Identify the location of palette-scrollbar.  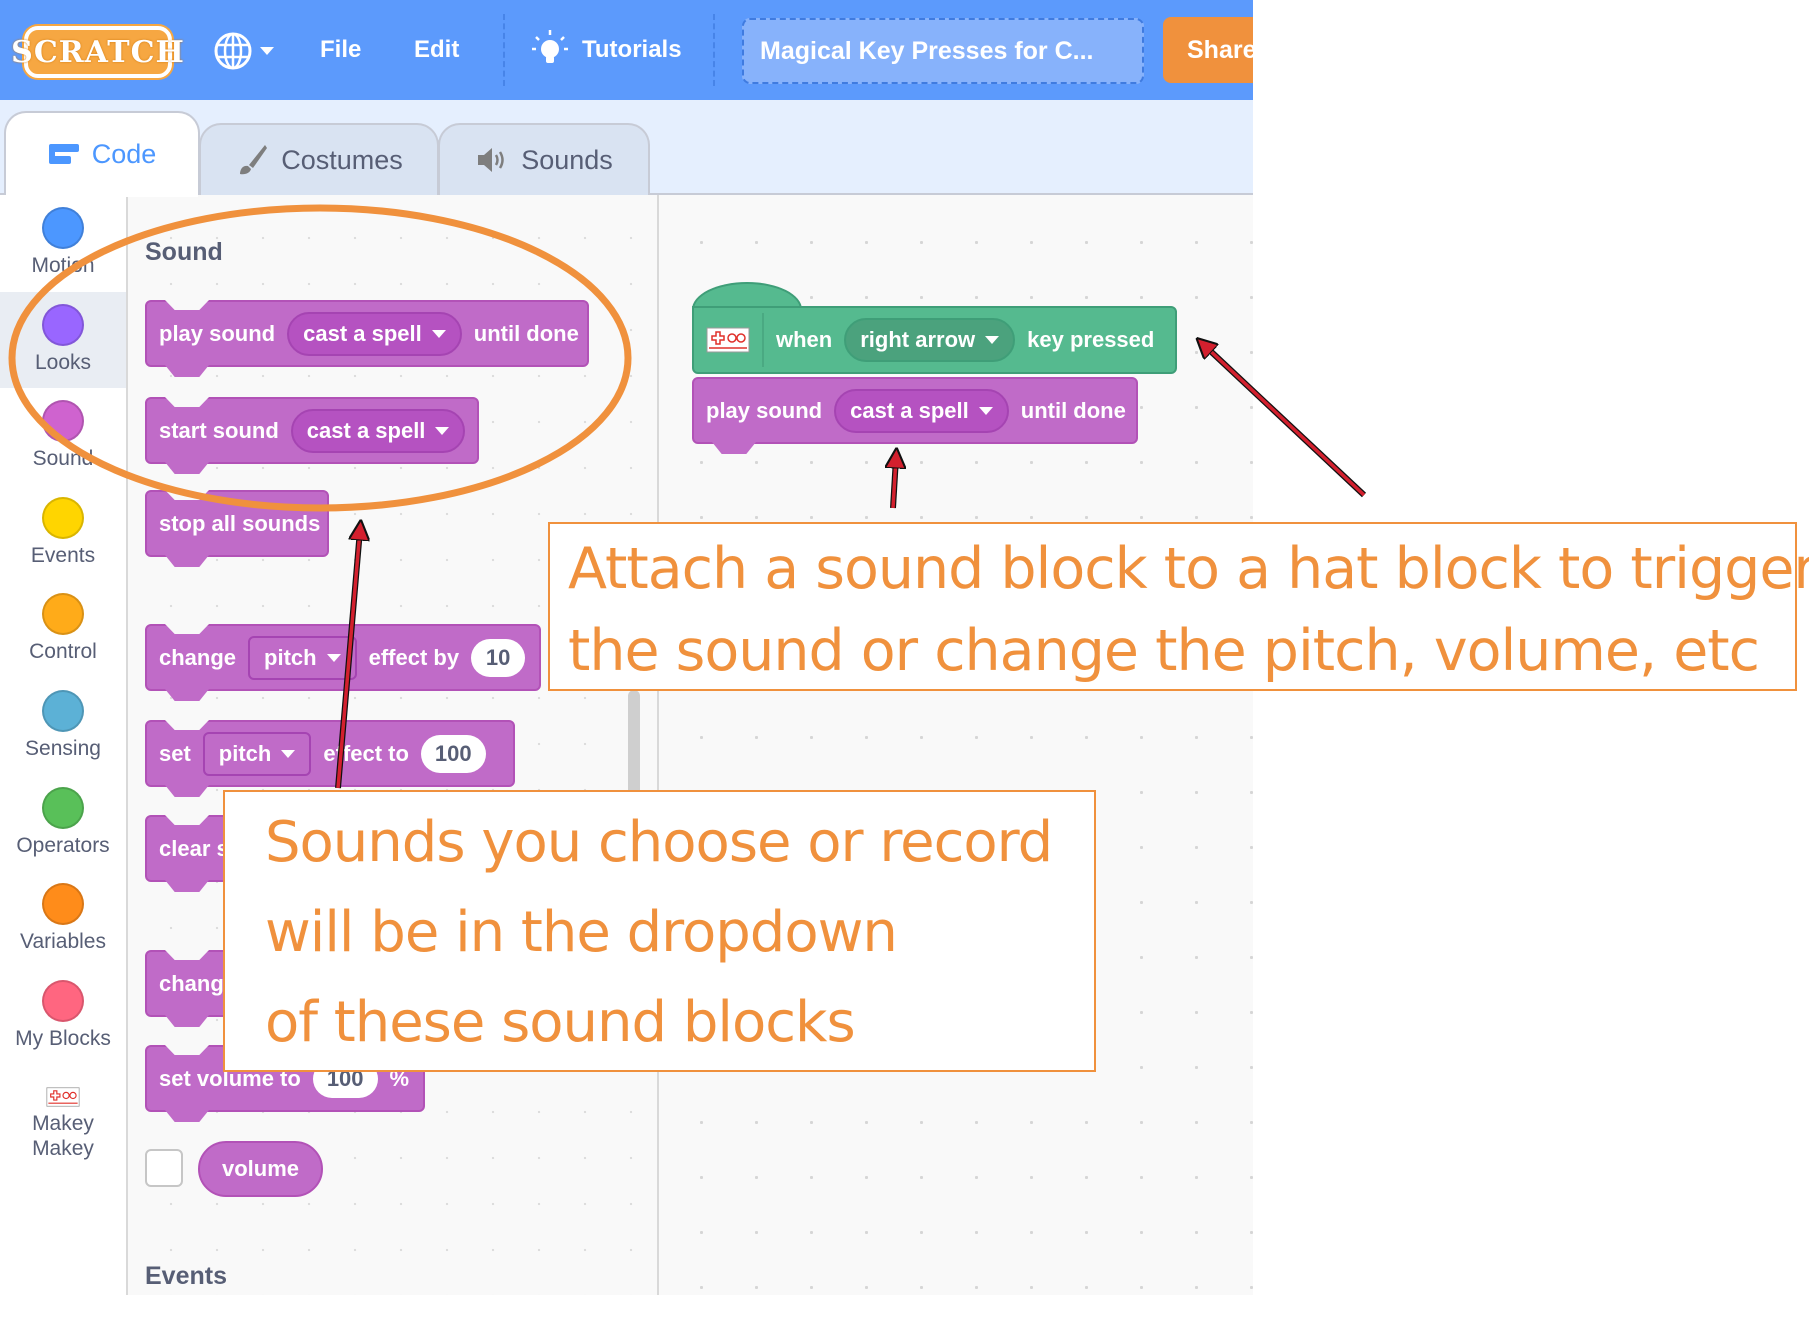
(634, 745).